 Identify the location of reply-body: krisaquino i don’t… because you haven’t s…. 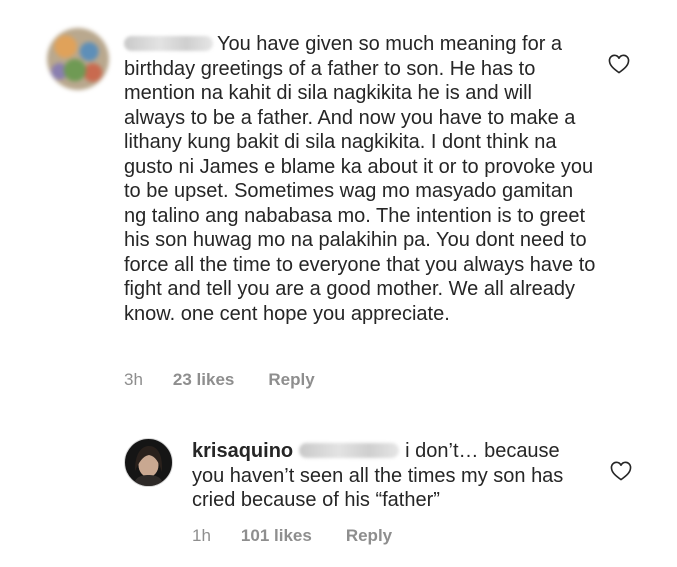
(382, 476).